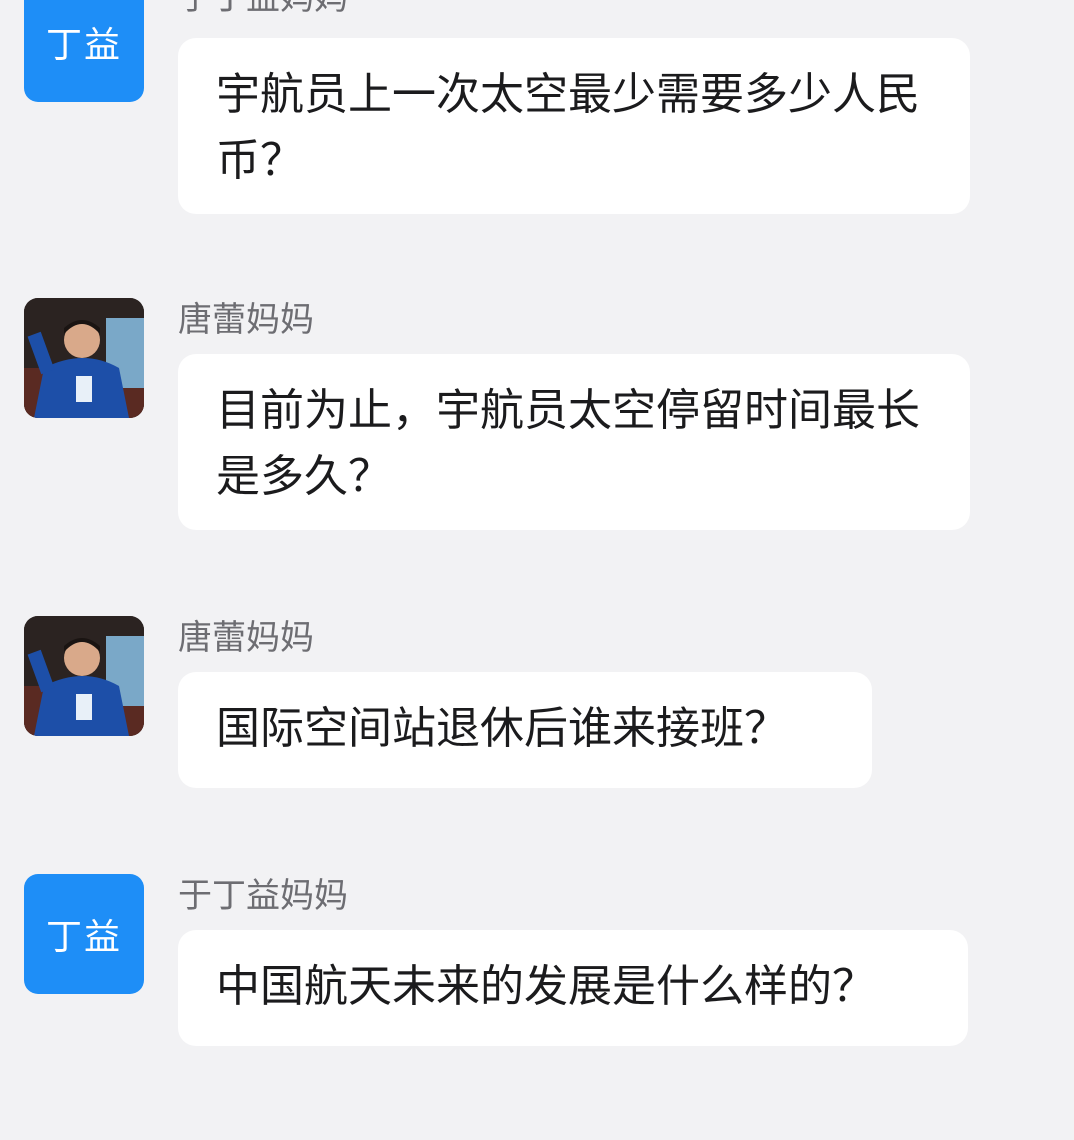  I want to click on message-bubble: 国际空间站退休后谁来接班？, so click(525, 730).